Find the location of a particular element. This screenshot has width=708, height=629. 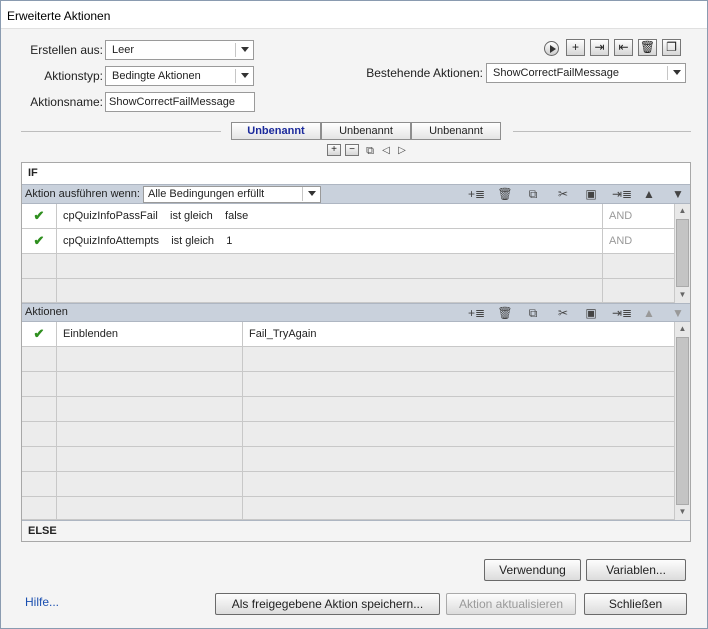

actions-scrollbar: ▲ ▼ is located at coordinates (682, 421).